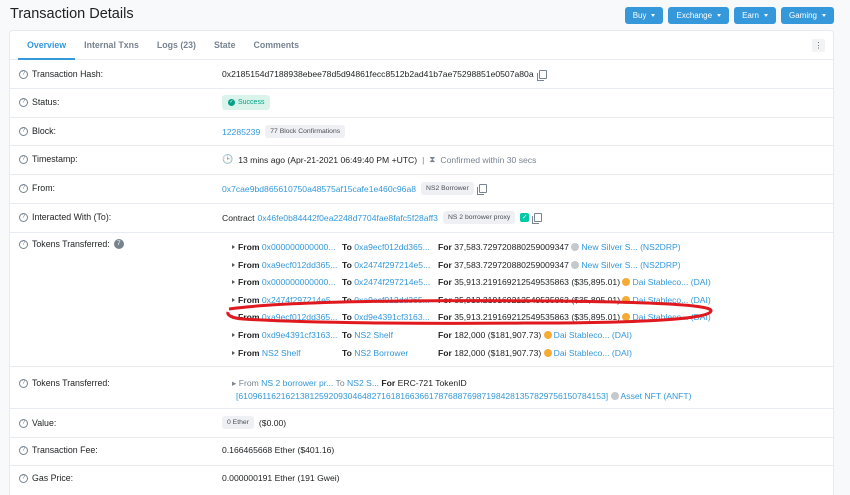  Describe the element at coordinates (238, 217) in the screenshot. I see `contract-prefix: Contract` at that location.